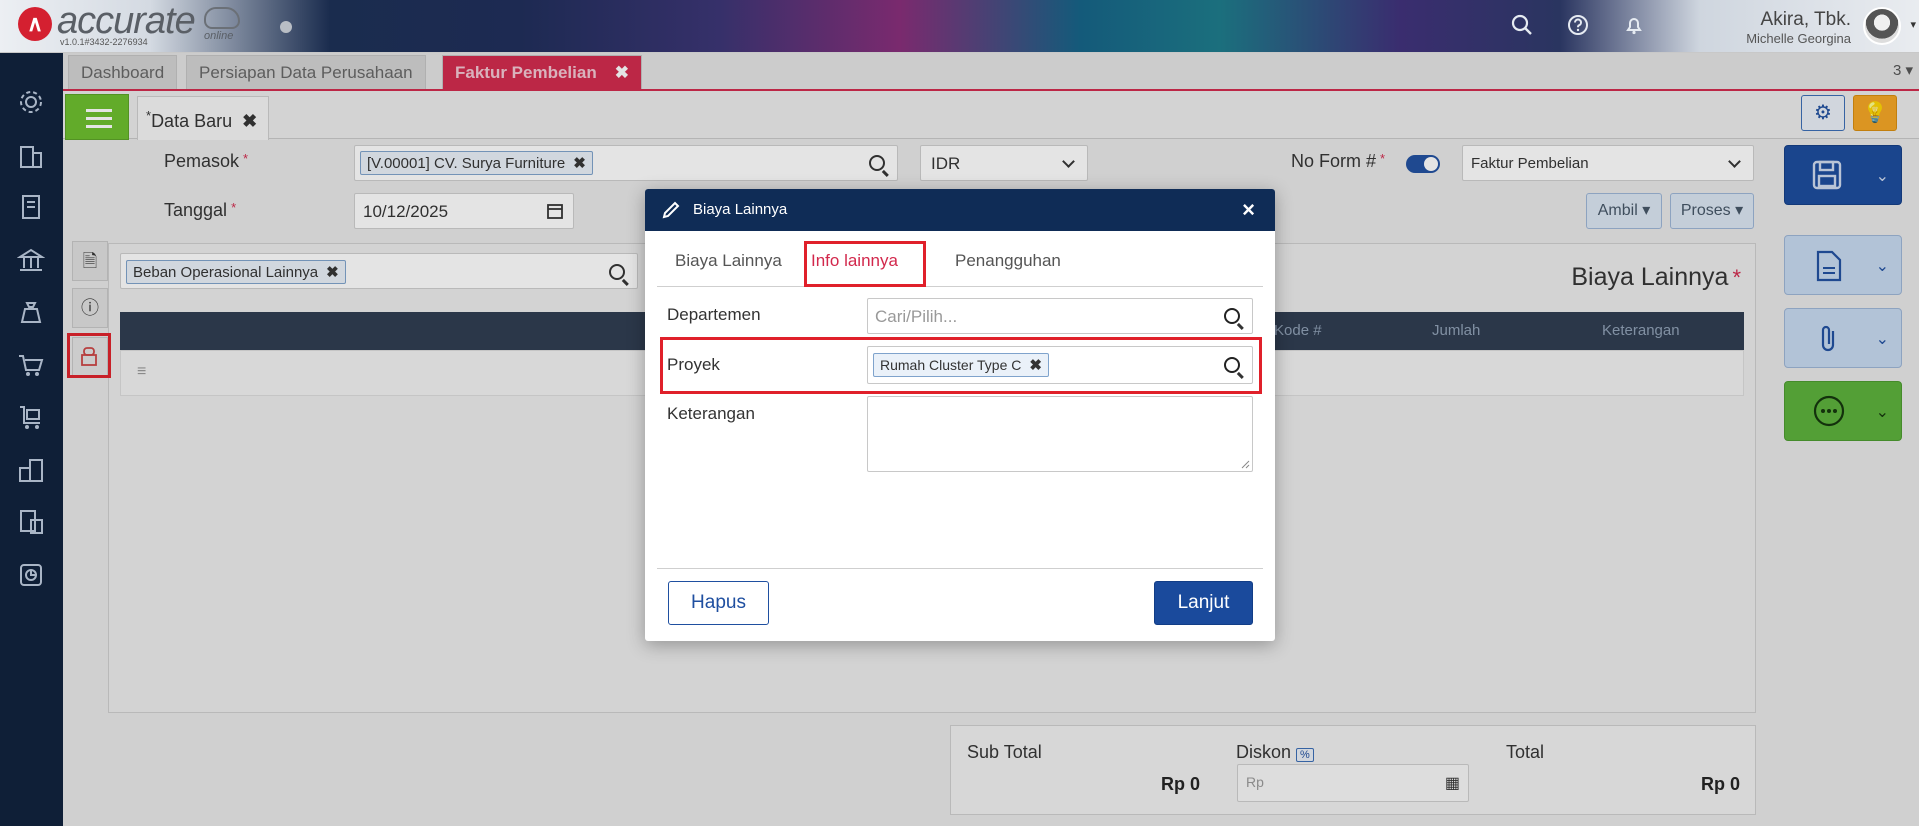 The image size is (1919, 826). I want to click on bell-icon, so click(1634, 25).